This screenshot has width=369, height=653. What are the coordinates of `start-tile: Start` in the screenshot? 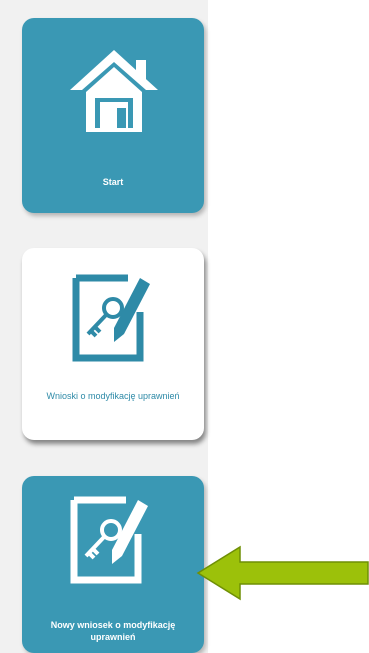 It's located at (113, 115).